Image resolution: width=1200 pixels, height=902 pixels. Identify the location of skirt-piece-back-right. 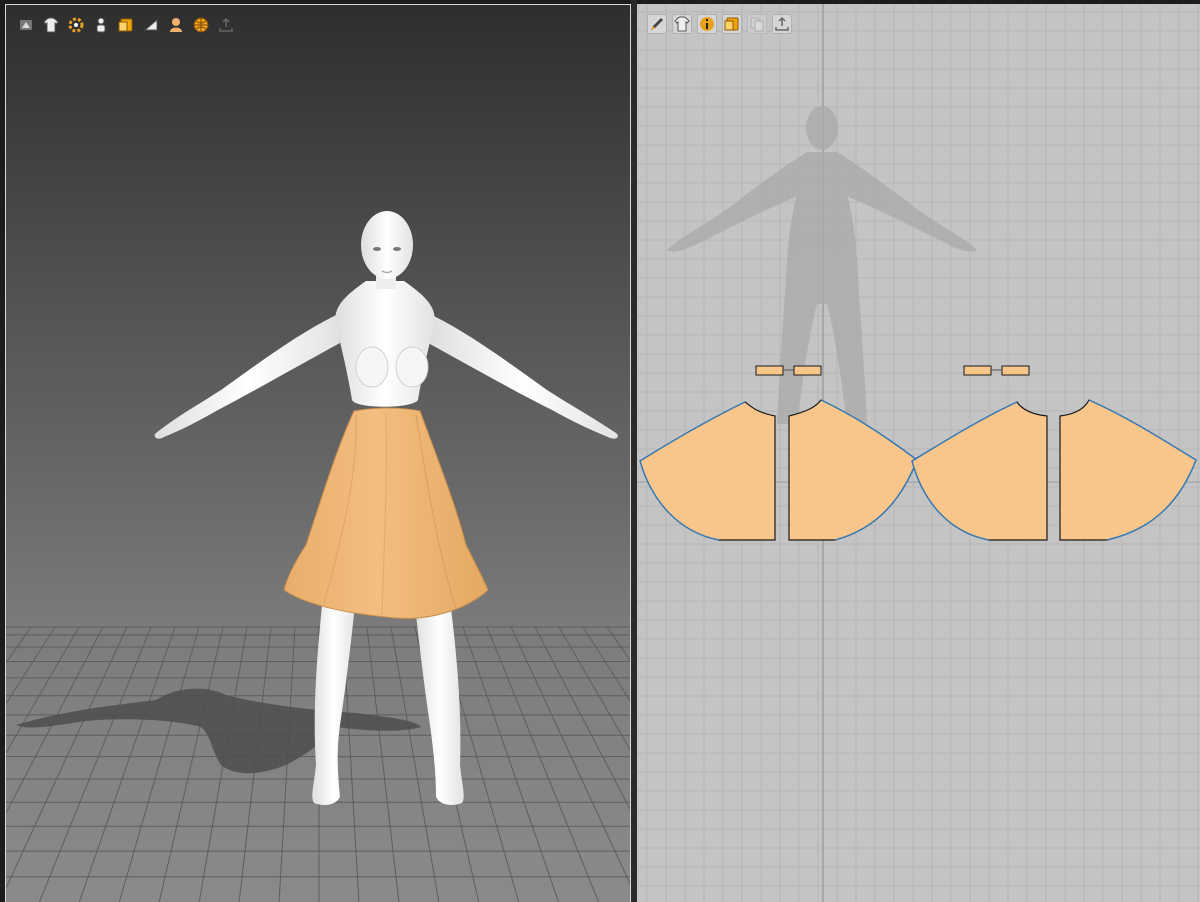
(1128, 470).